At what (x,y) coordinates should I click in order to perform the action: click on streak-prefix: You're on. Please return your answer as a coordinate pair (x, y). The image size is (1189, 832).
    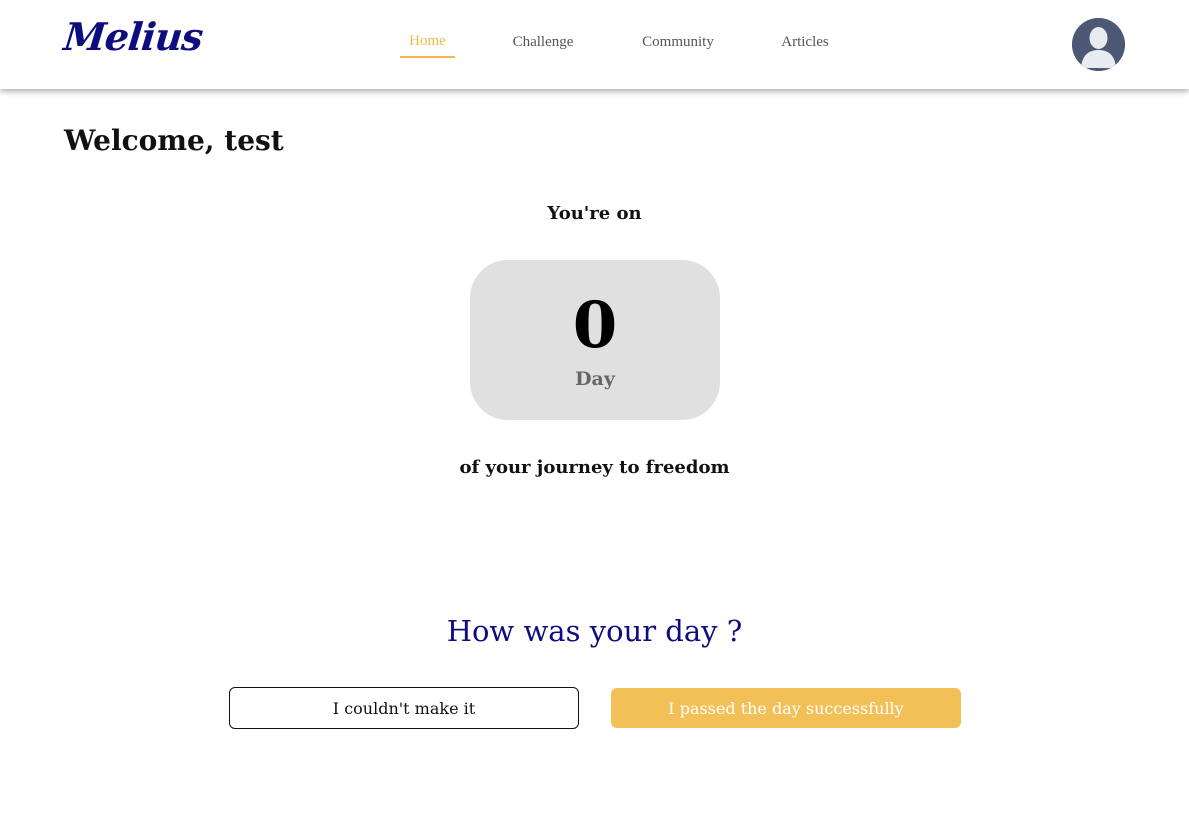
    Looking at the image, I should click on (594, 213).